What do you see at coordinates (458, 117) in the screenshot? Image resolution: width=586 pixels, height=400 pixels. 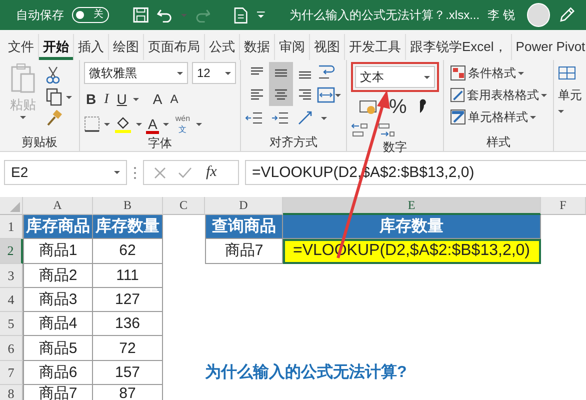 I see `cell-style-icon` at bounding box center [458, 117].